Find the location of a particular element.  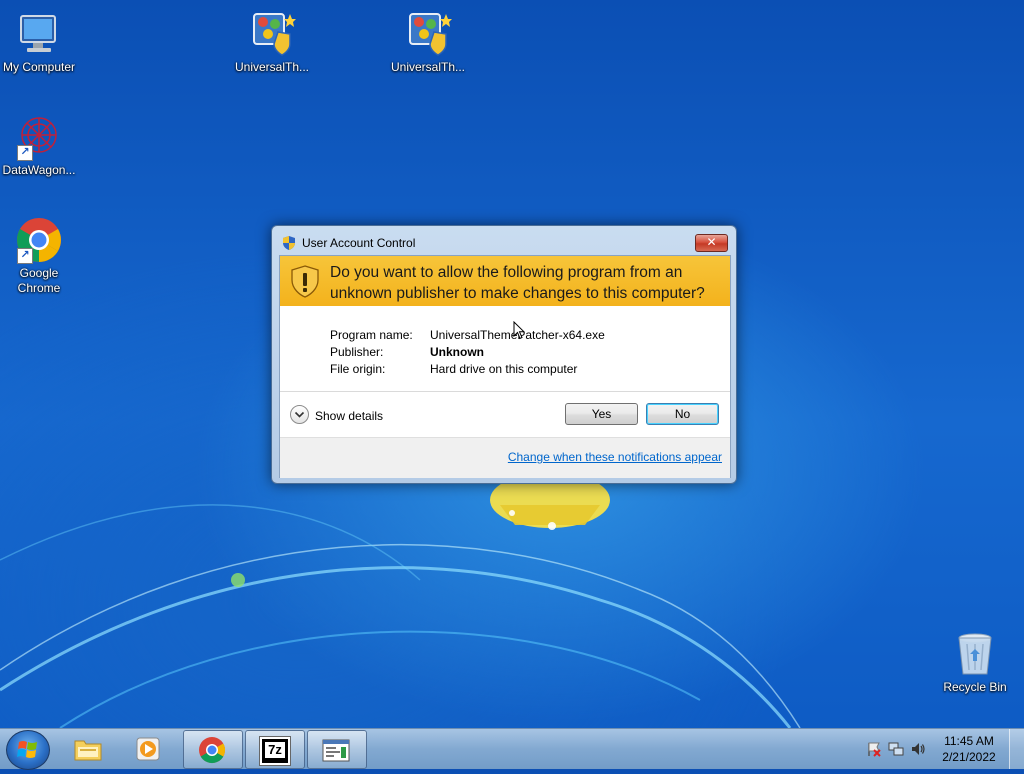

publisher-value: Unknown is located at coordinates (457, 352).